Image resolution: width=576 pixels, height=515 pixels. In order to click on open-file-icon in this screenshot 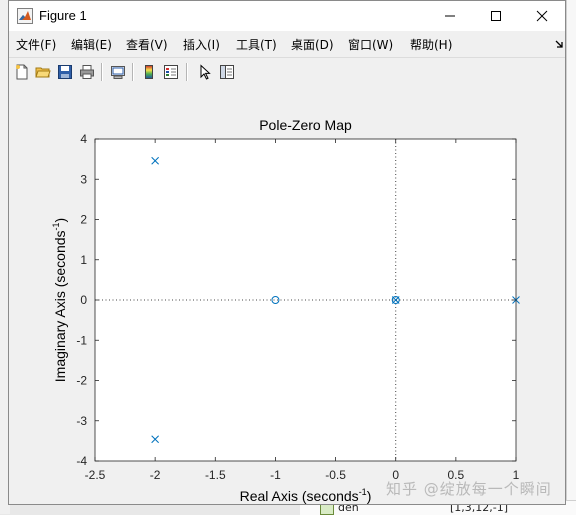, I will do `click(43, 72)`.